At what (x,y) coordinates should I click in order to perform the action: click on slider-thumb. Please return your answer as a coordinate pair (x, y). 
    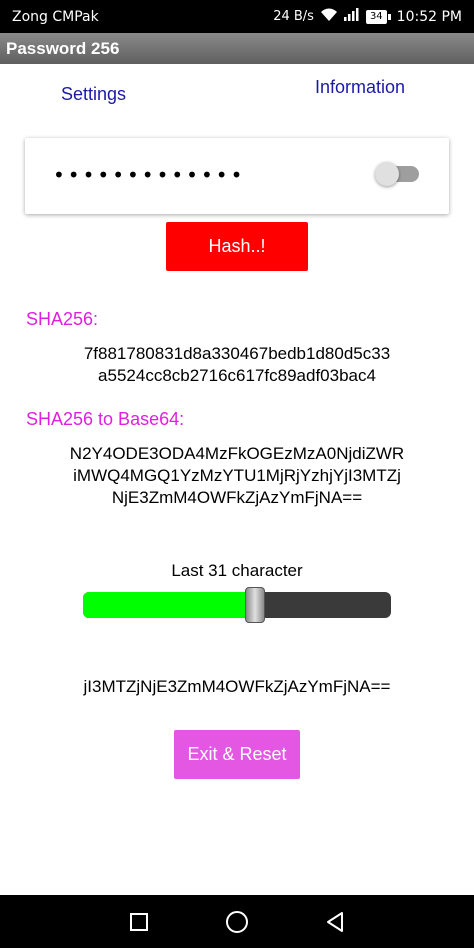
    Looking at the image, I should click on (255, 605).